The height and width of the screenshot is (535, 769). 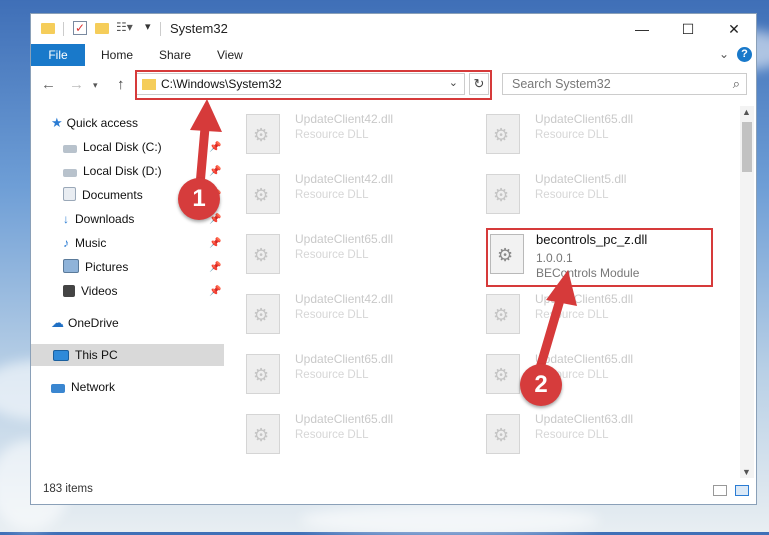 I want to click on scrollbar-thumb, so click(x=747, y=147).